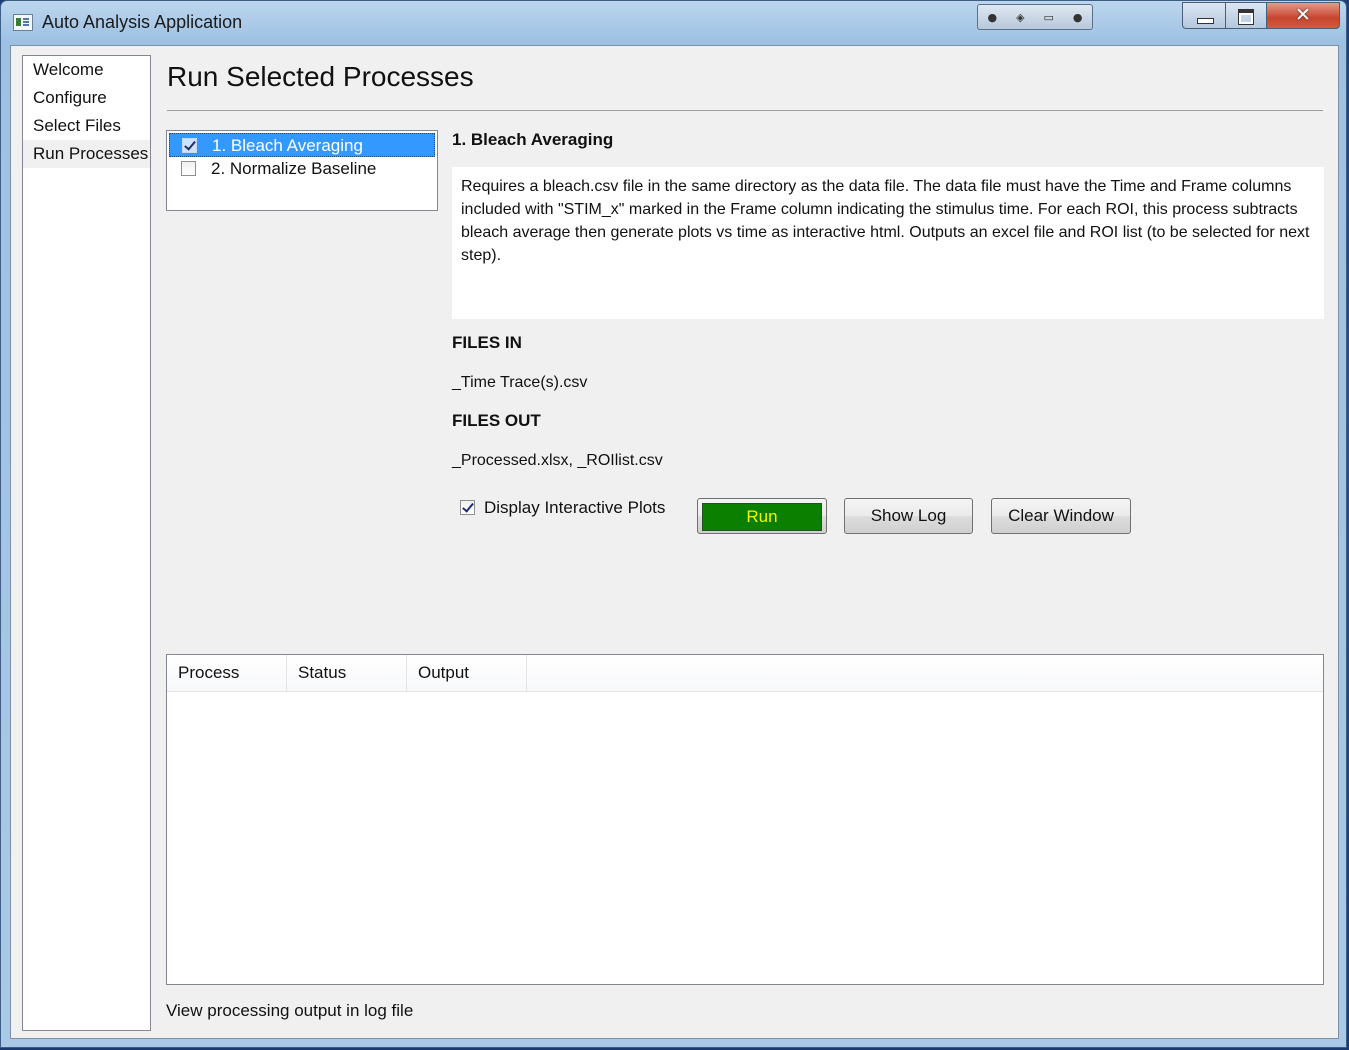 The width and height of the screenshot is (1349, 1050). What do you see at coordinates (227, 673) in the screenshot?
I see `column-header-process: Process` at bounding box center [227, 673].